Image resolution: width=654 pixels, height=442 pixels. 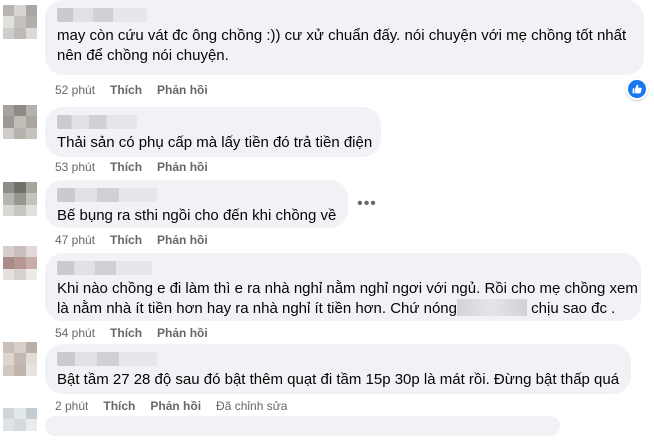 What do you see at coordinates (75, 333) in the screenshot?
I see `comment-timestamp: 54 phút` at bounding box center [75, 333].